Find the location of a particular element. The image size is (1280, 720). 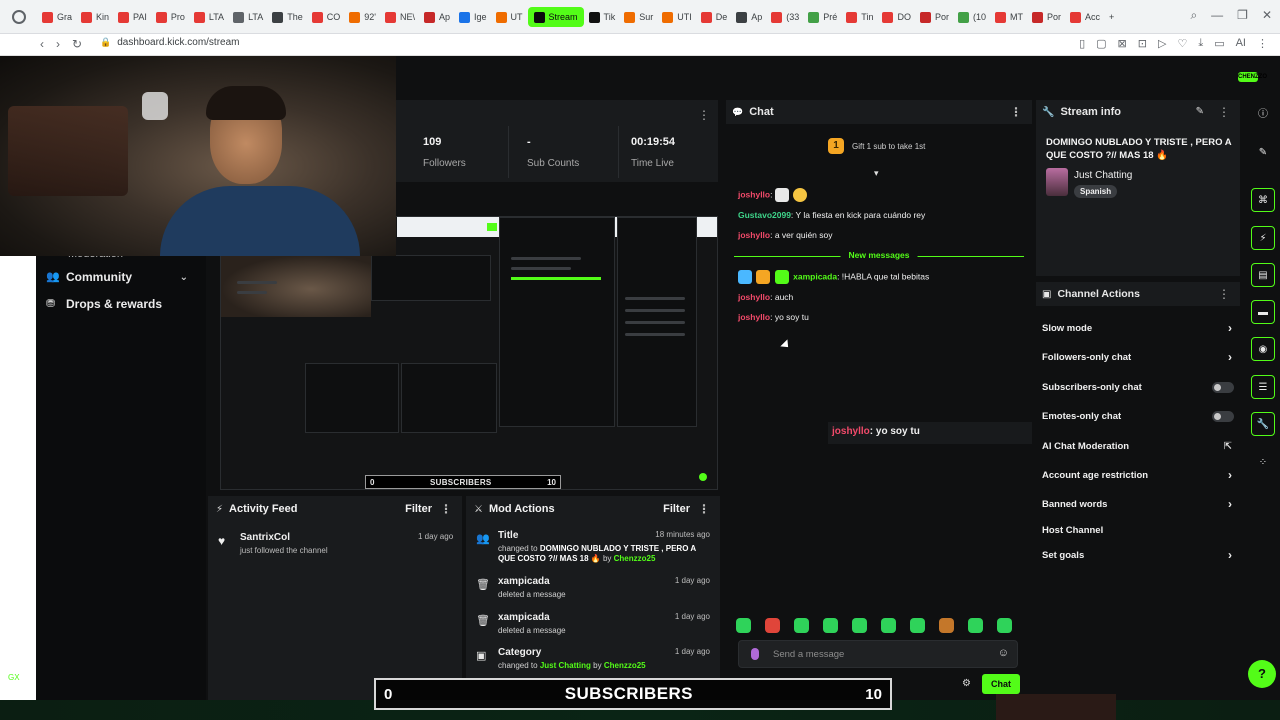

browser-tab: Ige is located at coordinates (473, 17).